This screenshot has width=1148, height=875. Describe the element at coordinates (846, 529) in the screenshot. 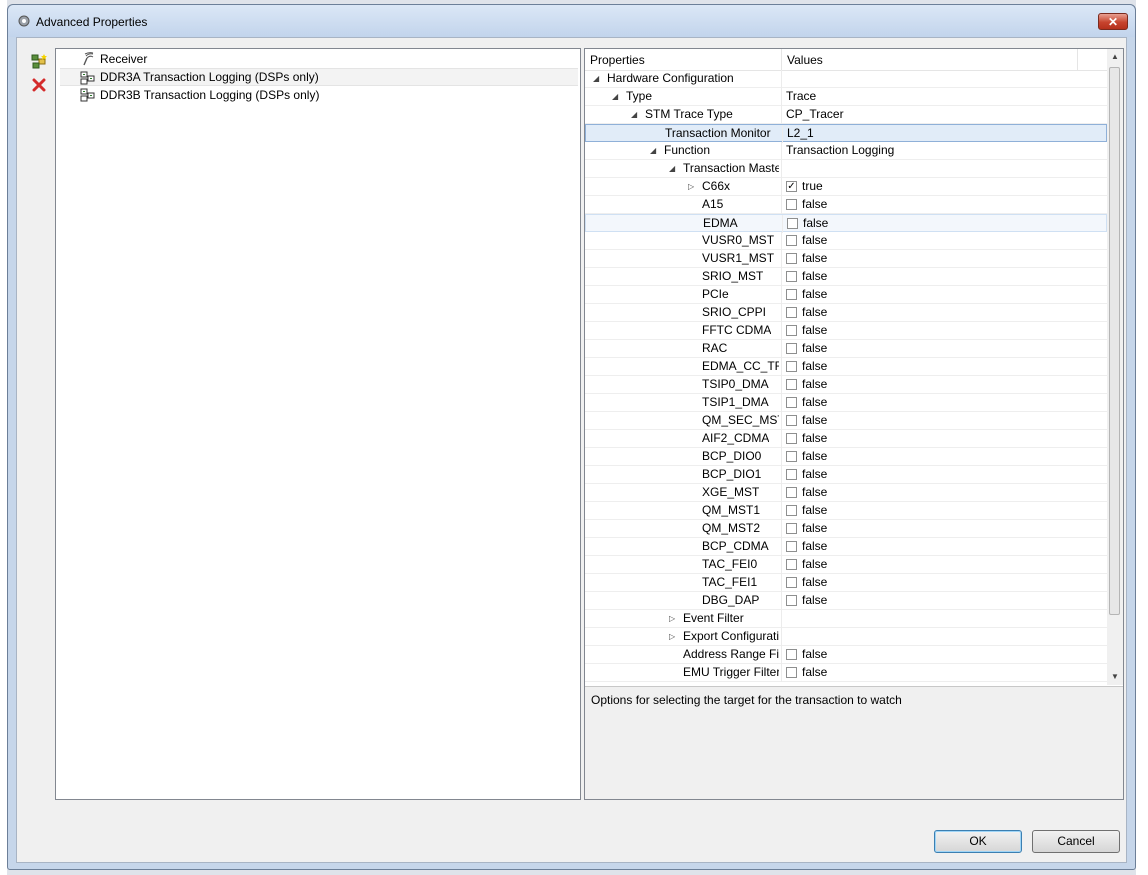

I see `property-row: QM_MST2 false` at that location.